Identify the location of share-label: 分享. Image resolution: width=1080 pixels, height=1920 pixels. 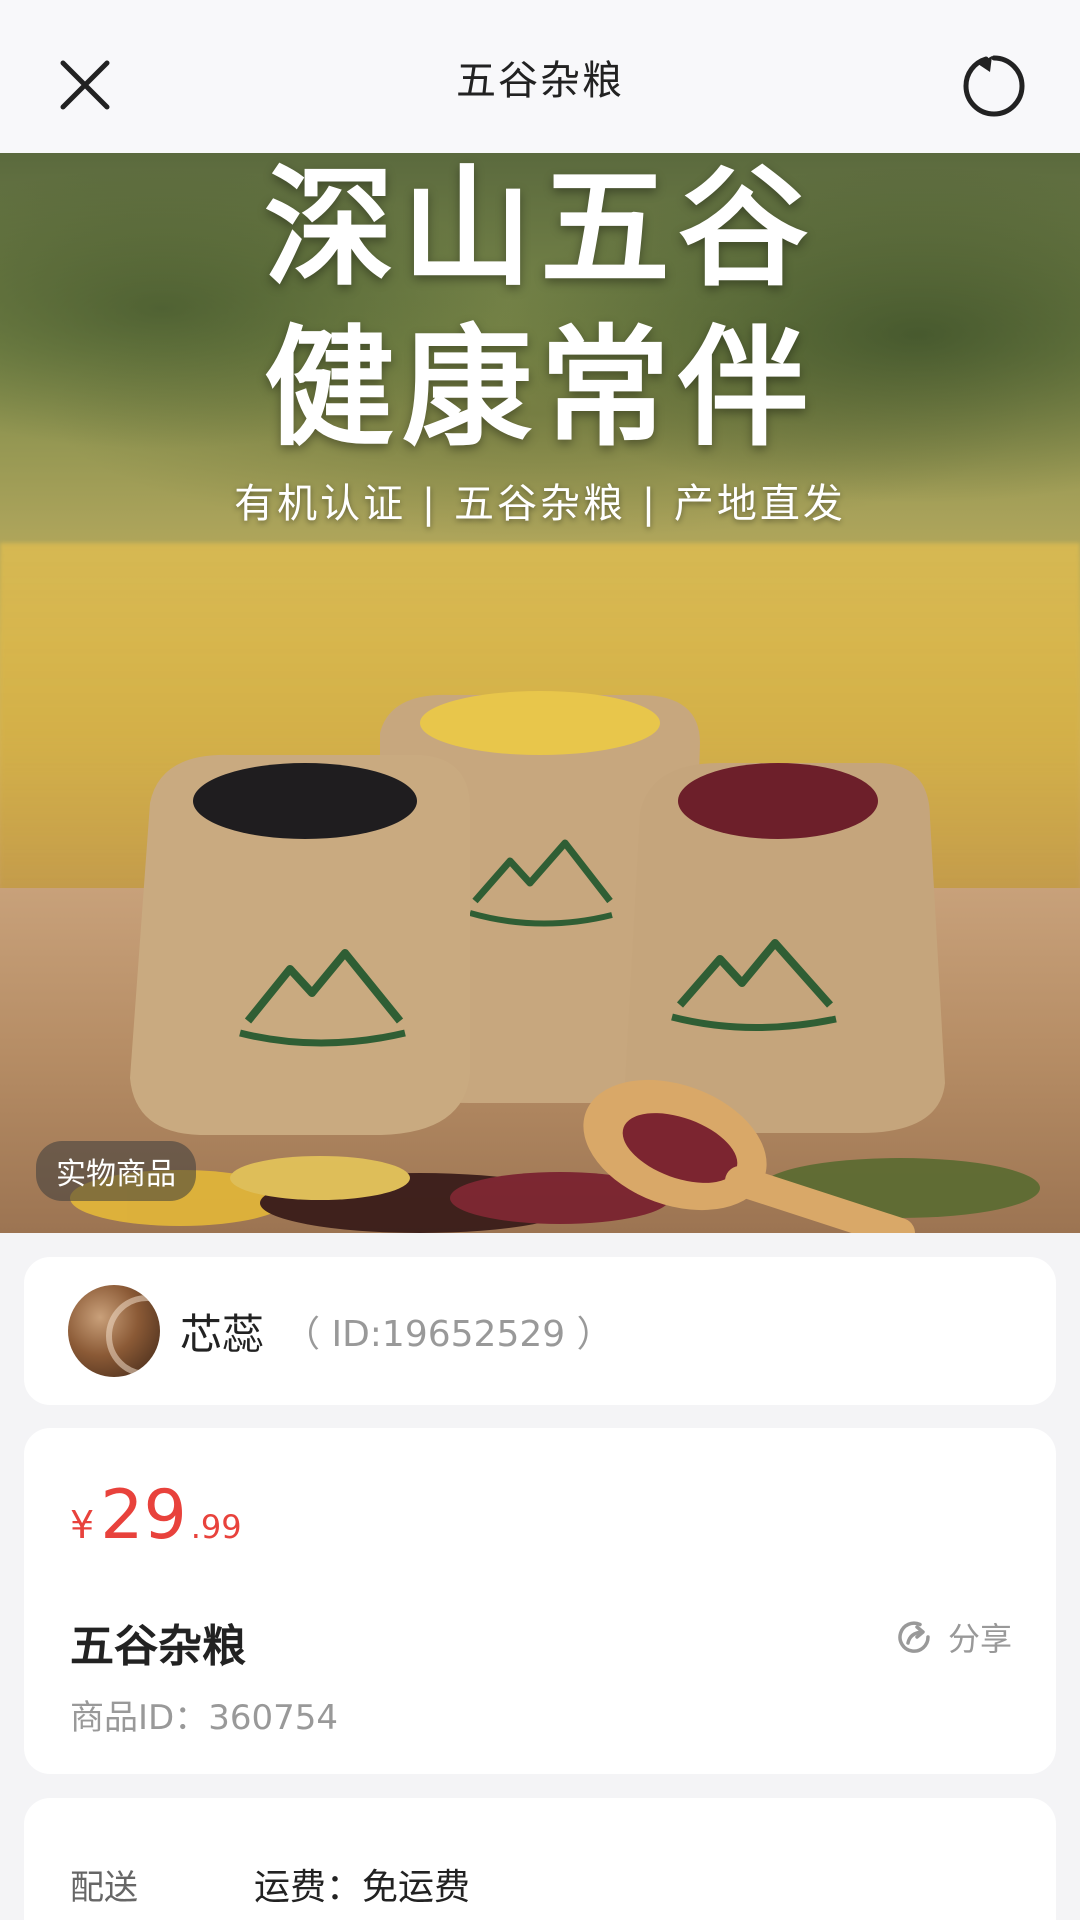
(979, 1639).